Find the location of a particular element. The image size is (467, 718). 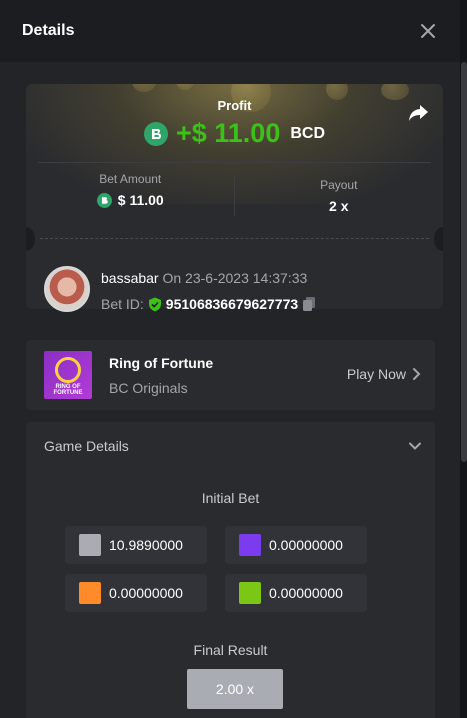

chevron-right-icon is located at coordinates (417, 374).